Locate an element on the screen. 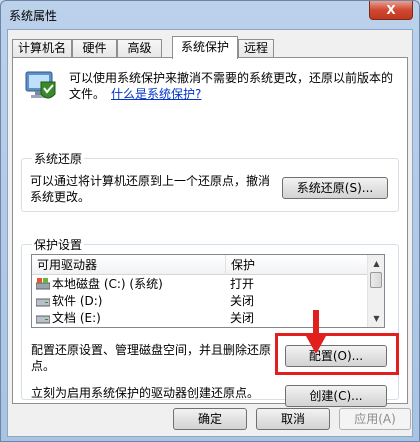 The height and width of the screenshot is (442, 420). drives-list-header: 可用驱动器 保护 is located at coordinates (199, 265).